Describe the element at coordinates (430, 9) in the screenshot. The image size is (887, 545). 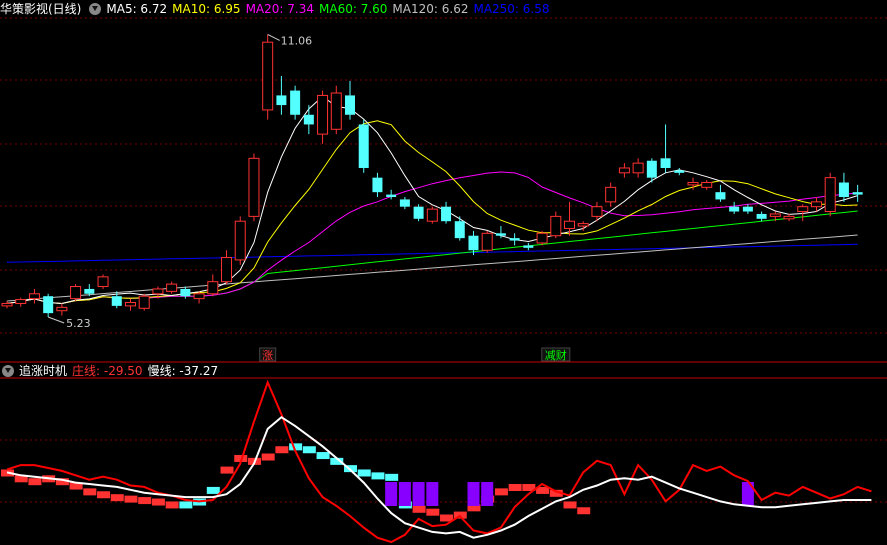
I see `ma120-label: MA120: 6.62` at that location.